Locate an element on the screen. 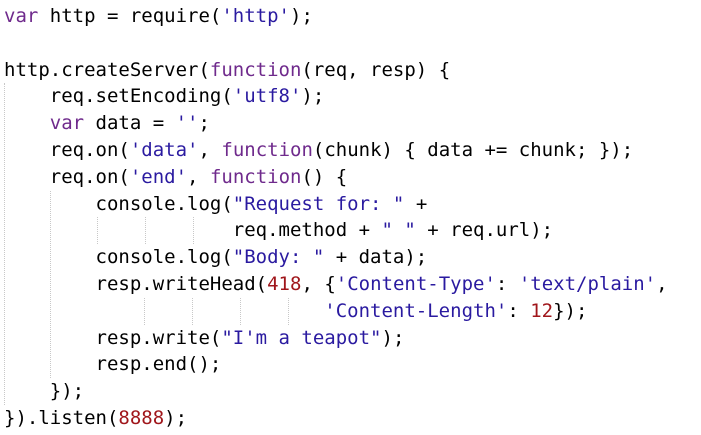 This screenshot has height=435, width=701. code-token: + req.url); is located at coordinates (484, 230).